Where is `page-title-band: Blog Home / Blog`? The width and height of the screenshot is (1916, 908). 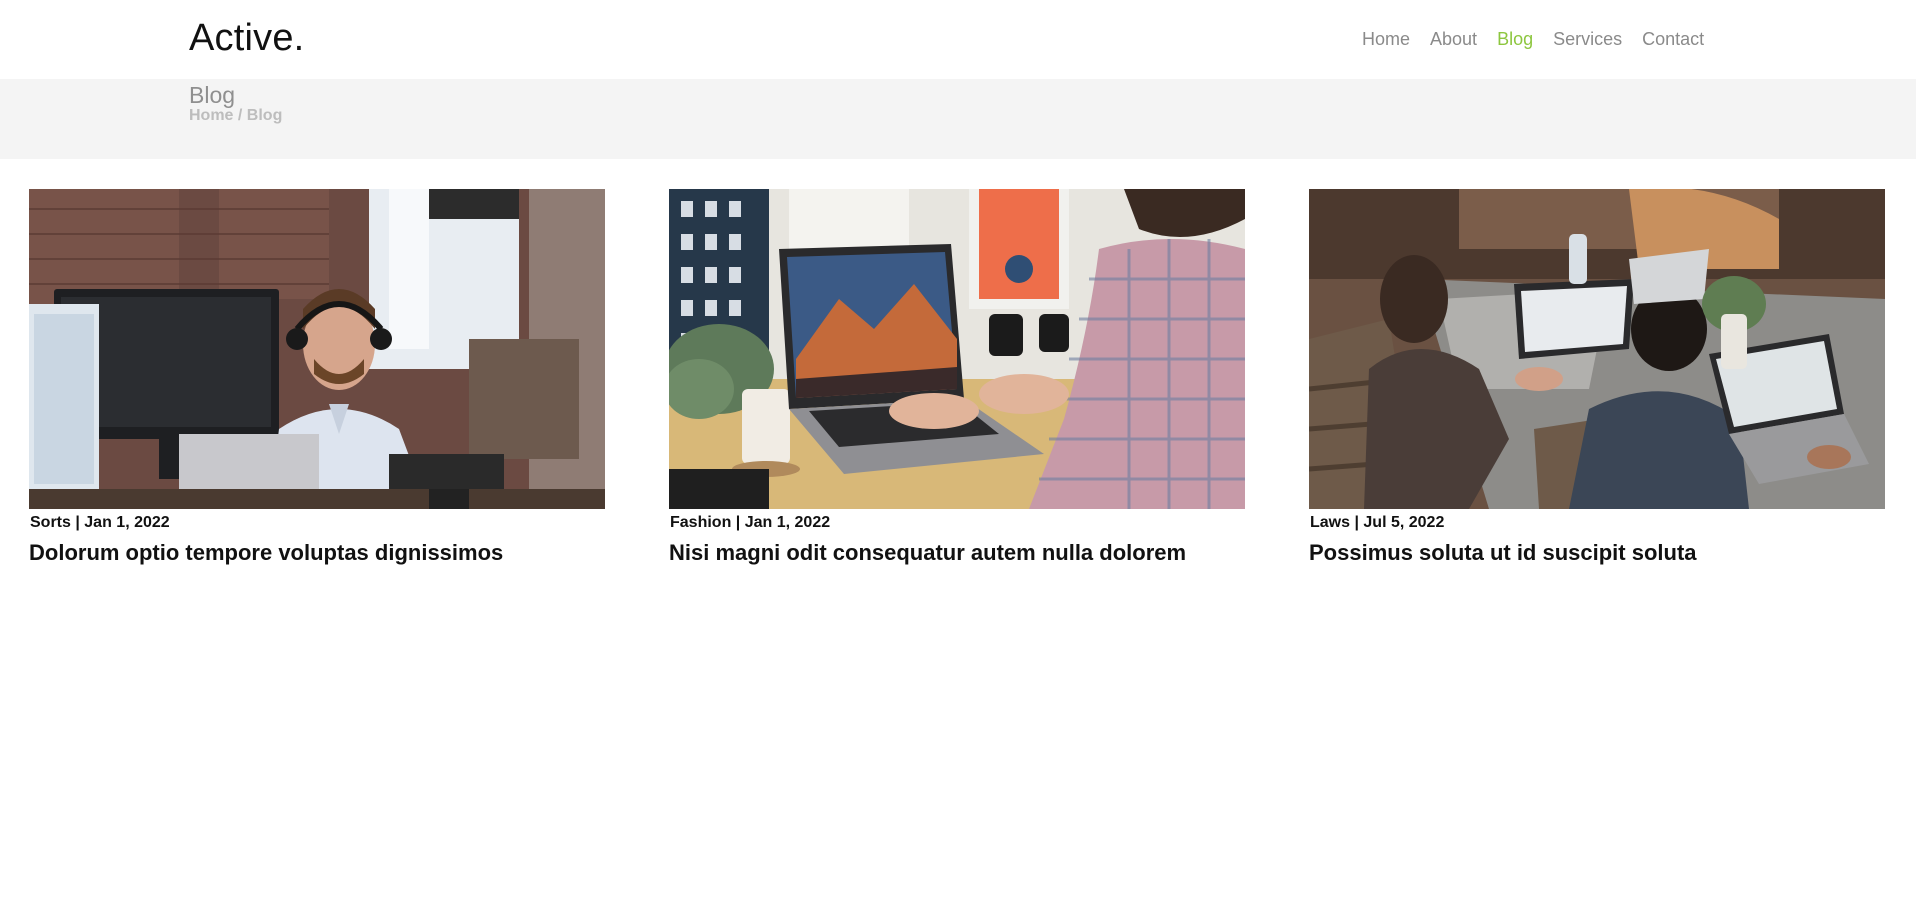 page-title-band: Blog Home / Blog is located at coordinates (958, 119).